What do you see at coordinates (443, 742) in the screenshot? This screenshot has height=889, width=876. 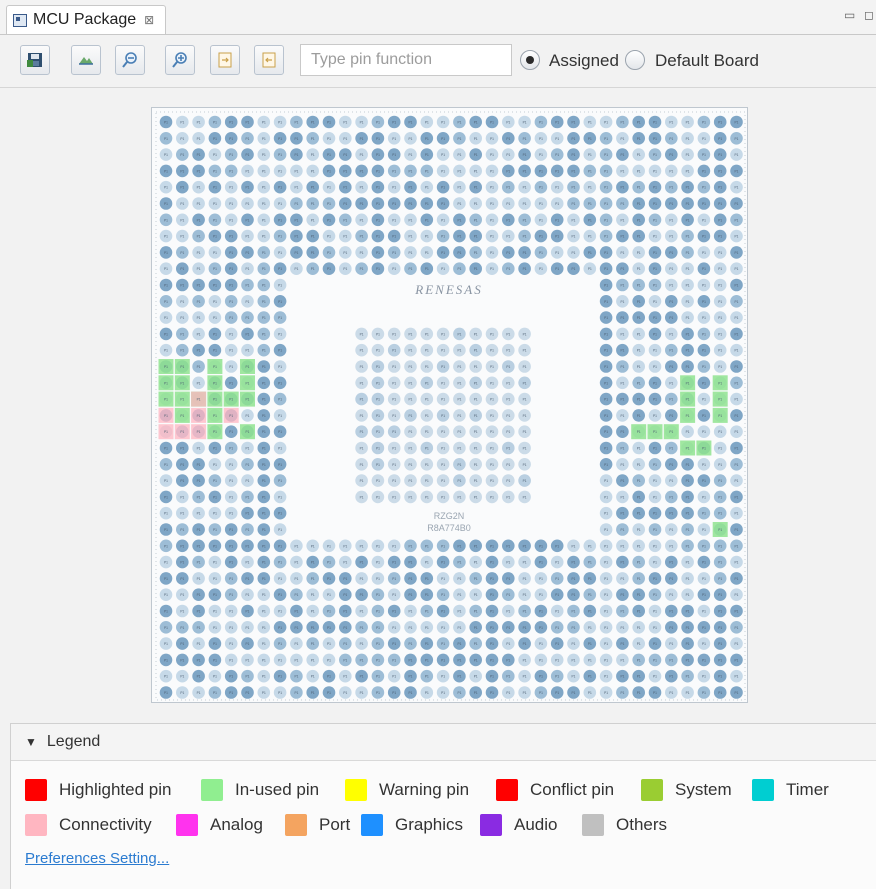 I see `legend-header: ▼ Legend` at bounding box center [443, 742].